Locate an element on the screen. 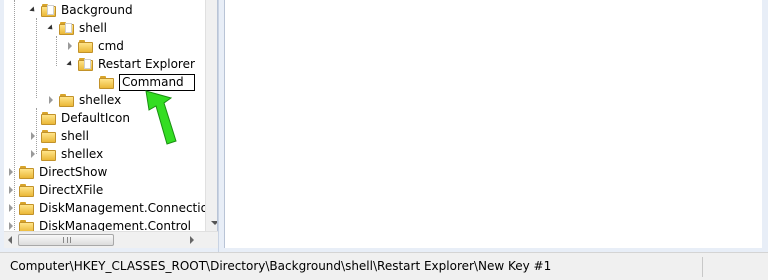 The width and height of the screenshot is (768, 280). status-divider is located at coordinates (702, 267).